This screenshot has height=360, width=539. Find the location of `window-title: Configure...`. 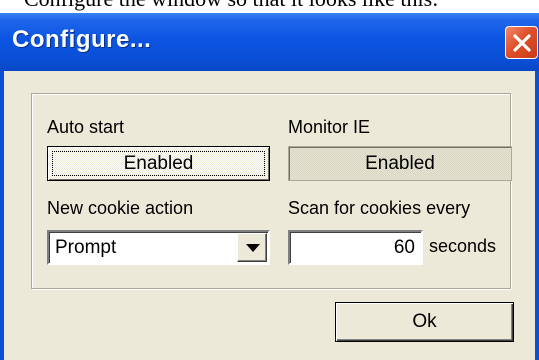

window-title: Configure... is located at coordinates (82, 39).